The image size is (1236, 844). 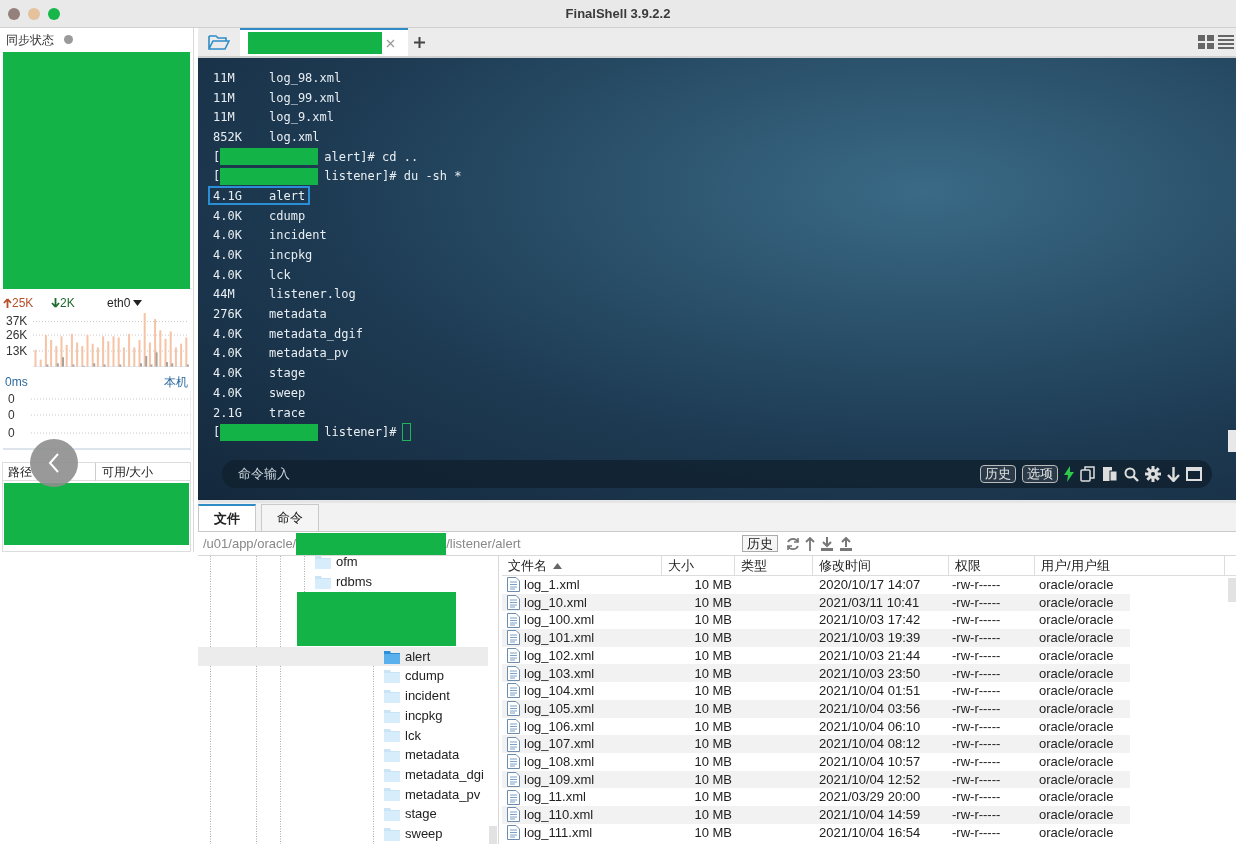 What do you see at coordinates (618, 13) in the screenshot?
I see `window-title: FinalShell 3.9.2.2` at bounding box center [618, 13].